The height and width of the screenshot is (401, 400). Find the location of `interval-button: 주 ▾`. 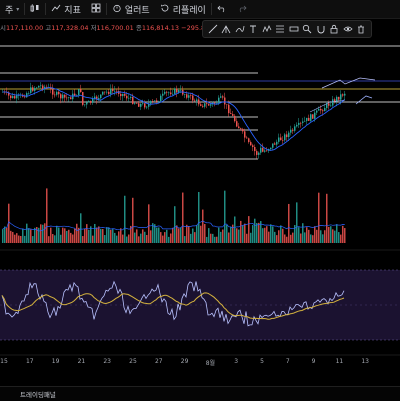

interval-button: 주 ▾ is located at coordinates (12, 9).